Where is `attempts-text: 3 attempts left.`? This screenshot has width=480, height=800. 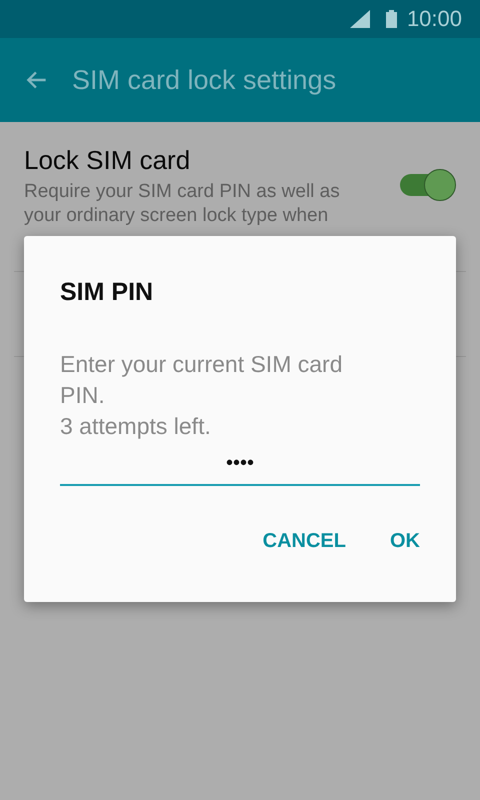 attempts-text: 3 attempts left. is located at coordinates (136, 426).